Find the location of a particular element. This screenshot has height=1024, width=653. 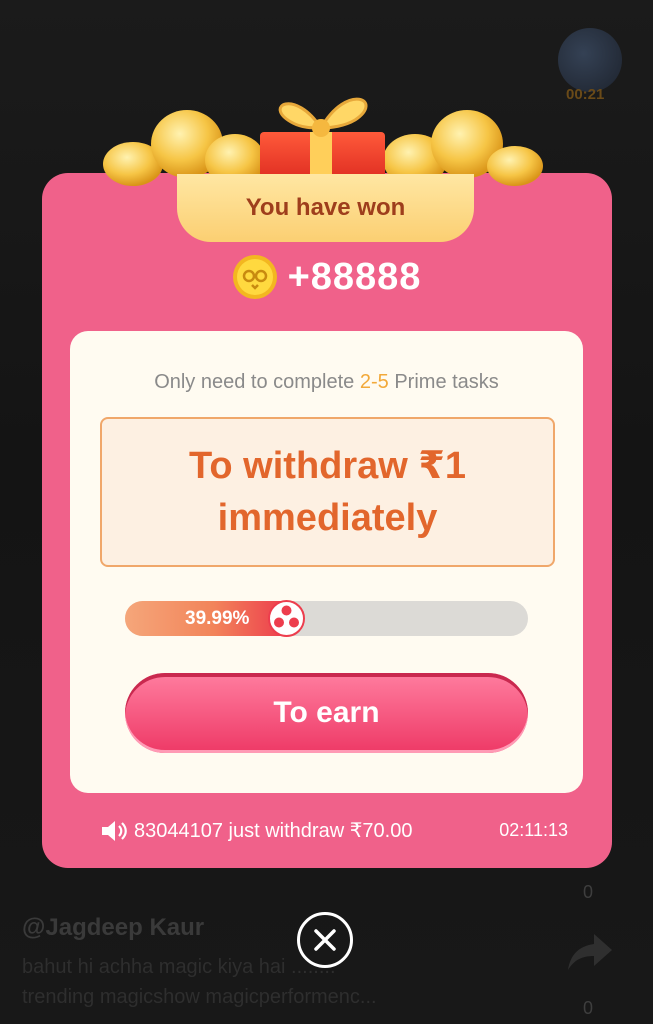

title-ribbon: You have won is located at coordinates (325, 208).